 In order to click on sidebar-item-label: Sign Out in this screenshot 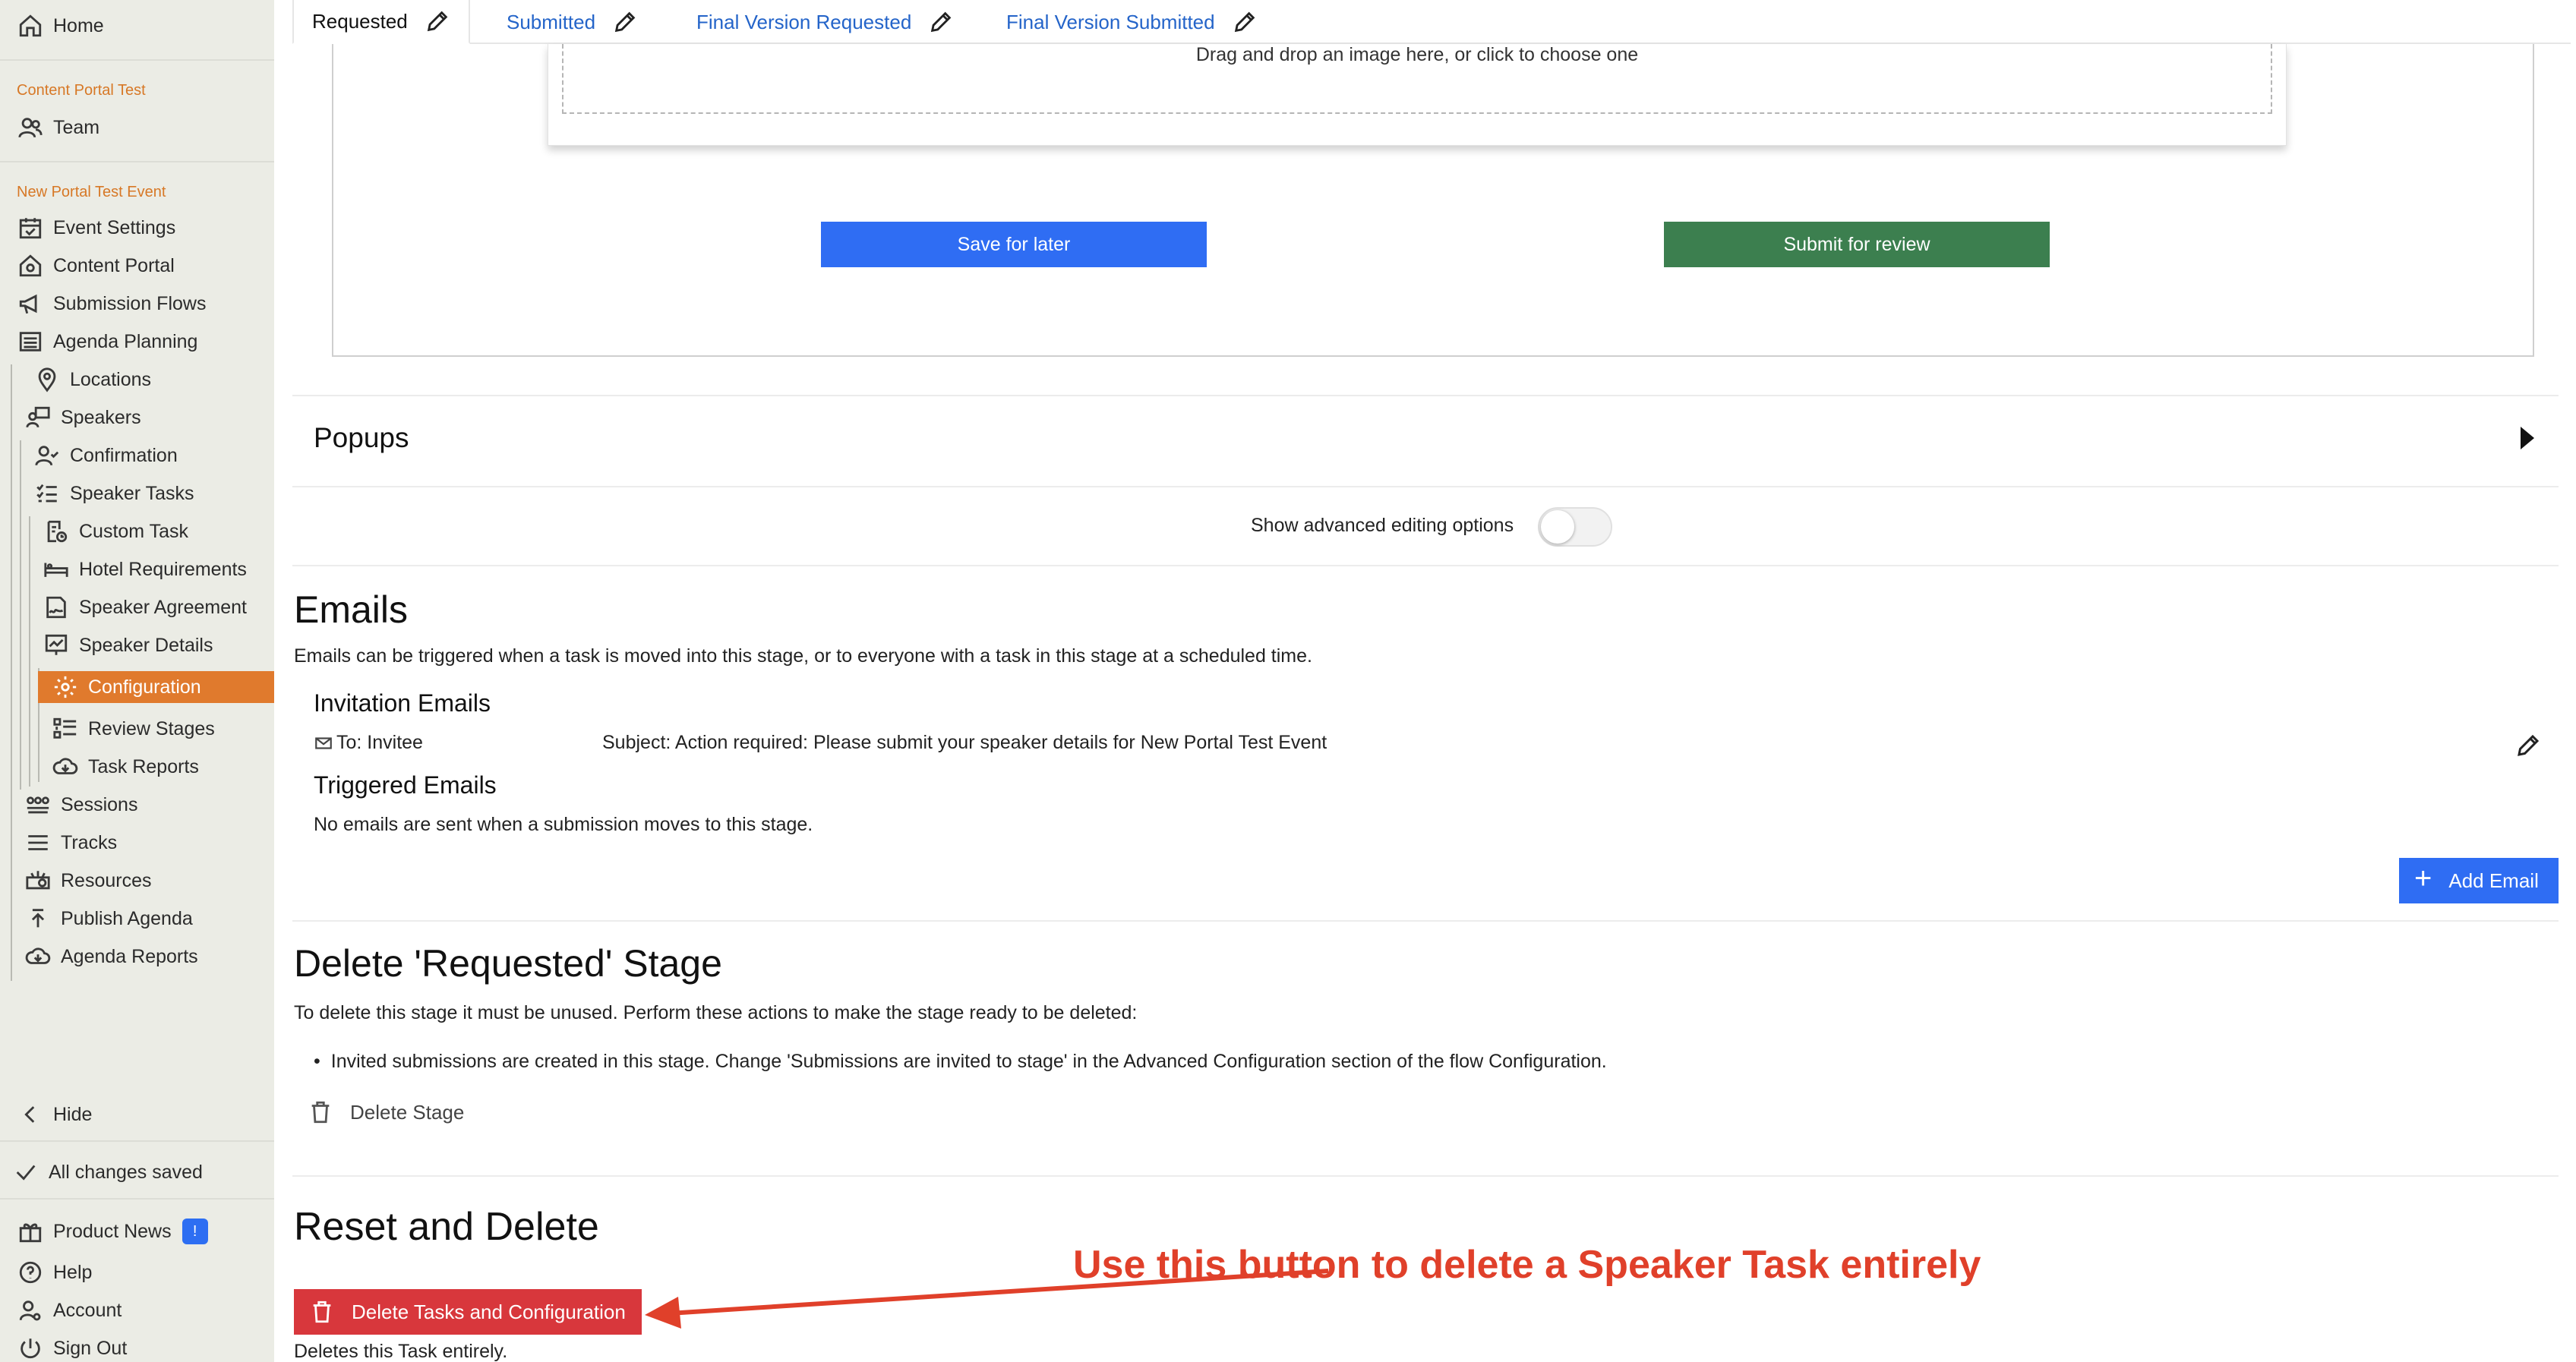, I will do `click(90, 1348)`.